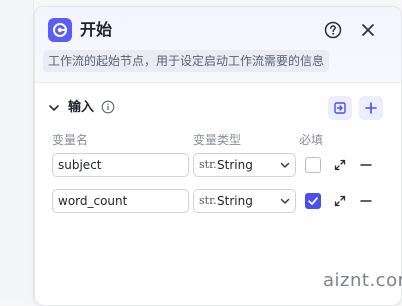 This screenshot has height=306, width=402. What do you see at coordinates (311, 140) in the screenshot?
I see `column-header-required: 必填` at bounding box center [311, 140].